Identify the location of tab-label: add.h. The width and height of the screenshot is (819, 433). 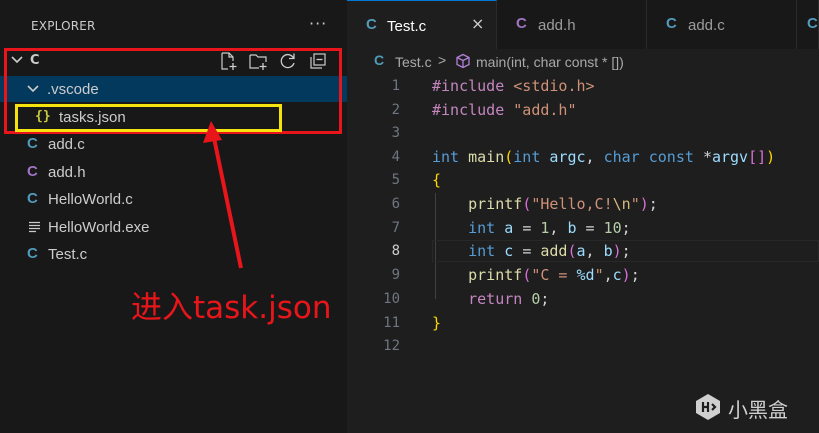
(557, 25).